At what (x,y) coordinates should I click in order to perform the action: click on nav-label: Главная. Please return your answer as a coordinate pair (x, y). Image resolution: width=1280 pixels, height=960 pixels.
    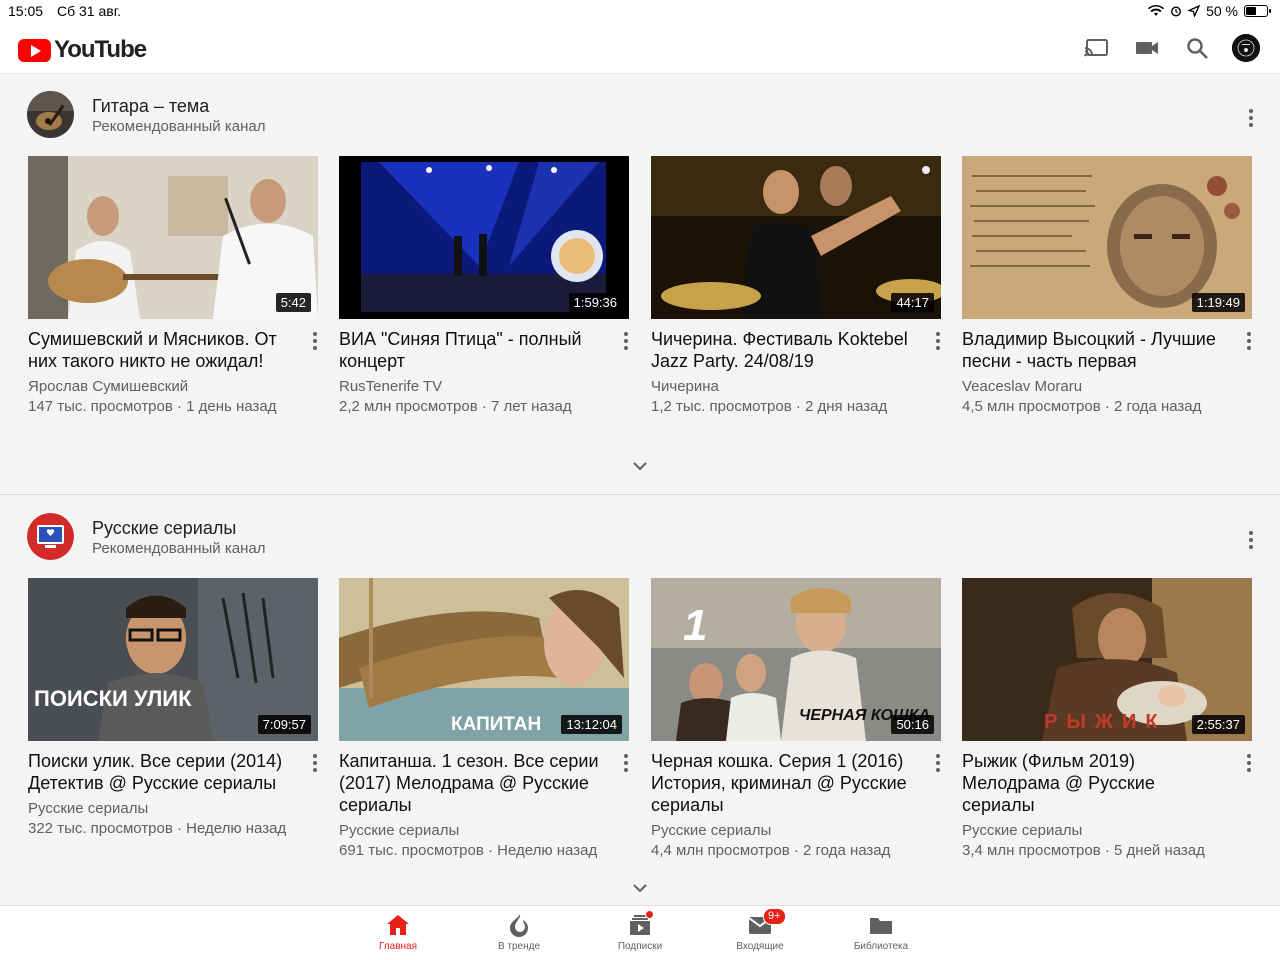
    Looking at the image, I should click on (398, 946).